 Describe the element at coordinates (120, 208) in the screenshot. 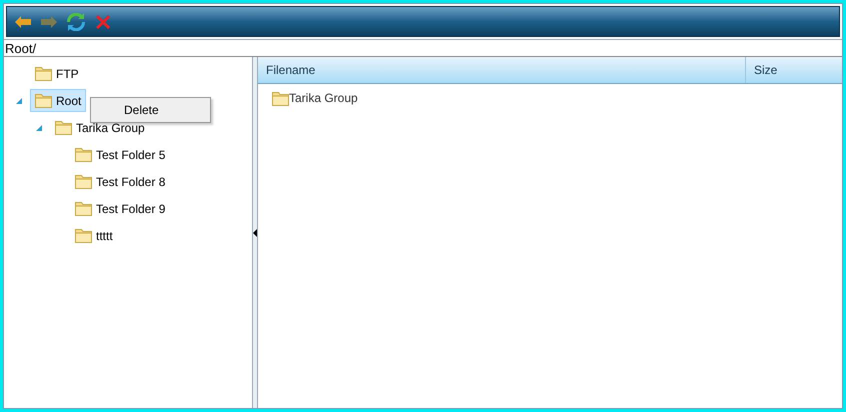

I see `tree-item: Test Folder 9` at that location.